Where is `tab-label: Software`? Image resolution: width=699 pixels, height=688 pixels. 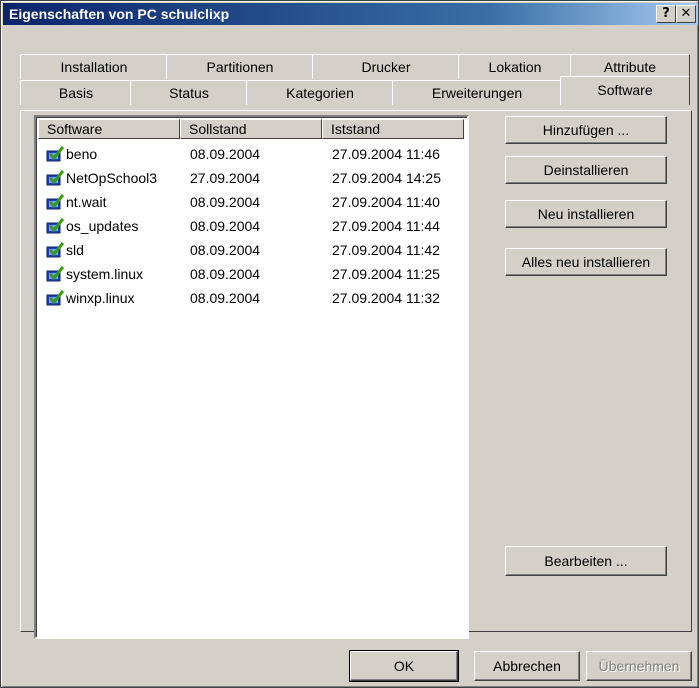 tab-label: Software is located at coordinates (625, 90).